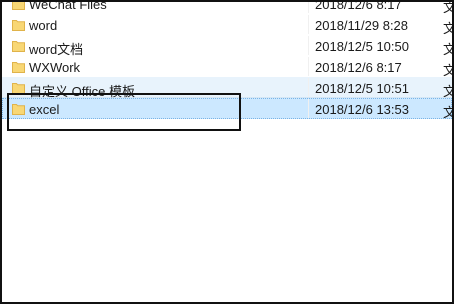 Image resolution: width=454 pixels, height=304 pixels. What do you see at coordinates (43, 25) in the screenshot?
I see `file-name: word` at bounding box center [43, 25].